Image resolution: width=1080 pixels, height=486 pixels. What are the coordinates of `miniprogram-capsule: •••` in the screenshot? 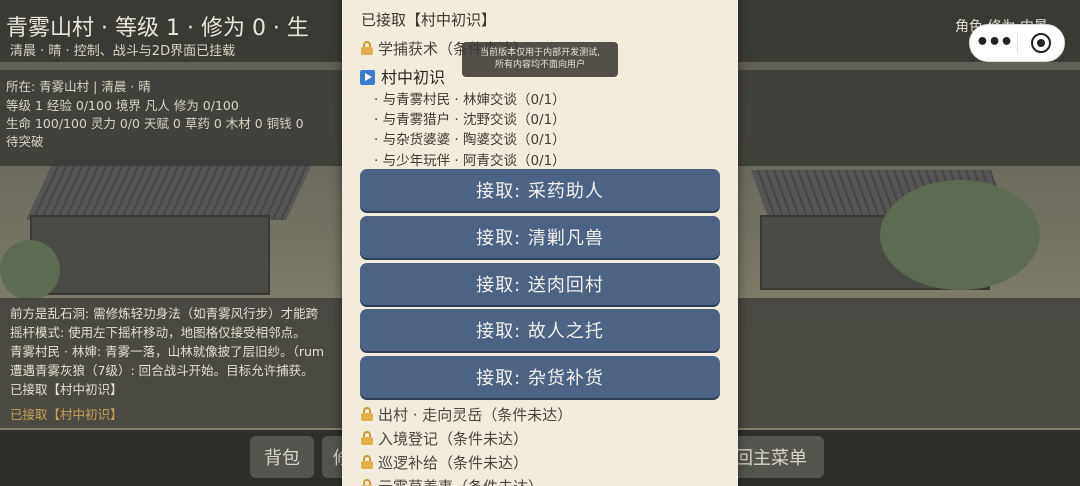 It's located at (1017, 43).